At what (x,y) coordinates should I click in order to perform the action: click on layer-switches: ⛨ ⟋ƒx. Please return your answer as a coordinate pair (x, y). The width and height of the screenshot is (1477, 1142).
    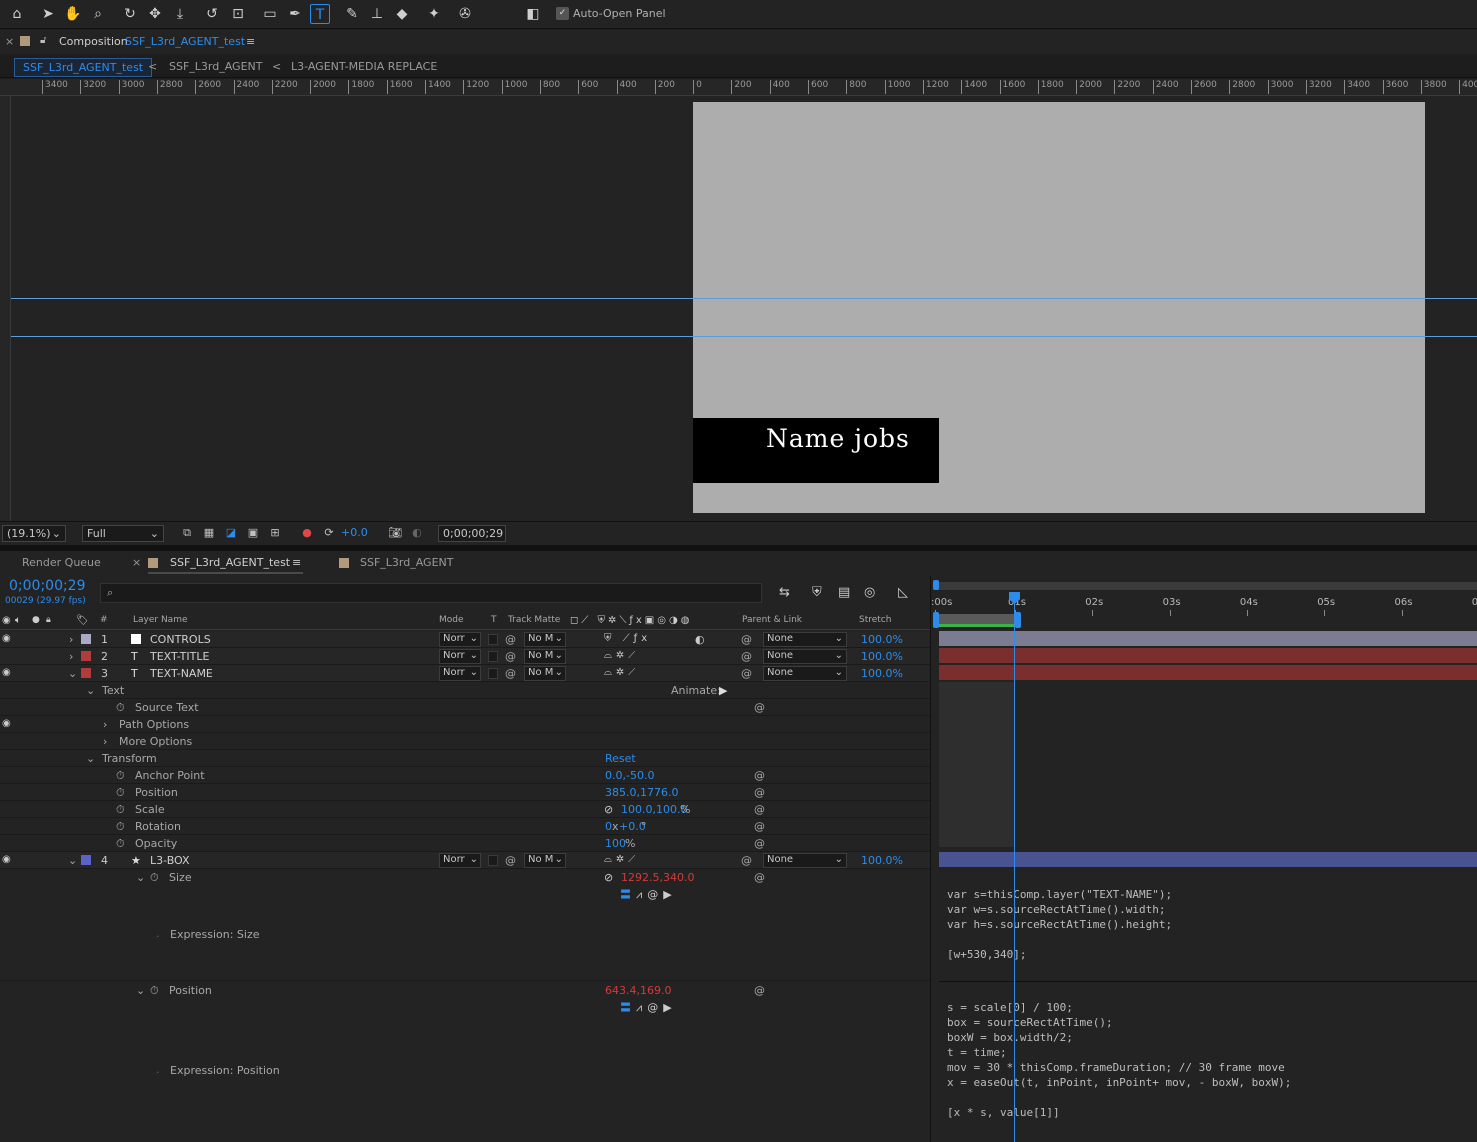
    Looking at the image, I should click on (627, 638).